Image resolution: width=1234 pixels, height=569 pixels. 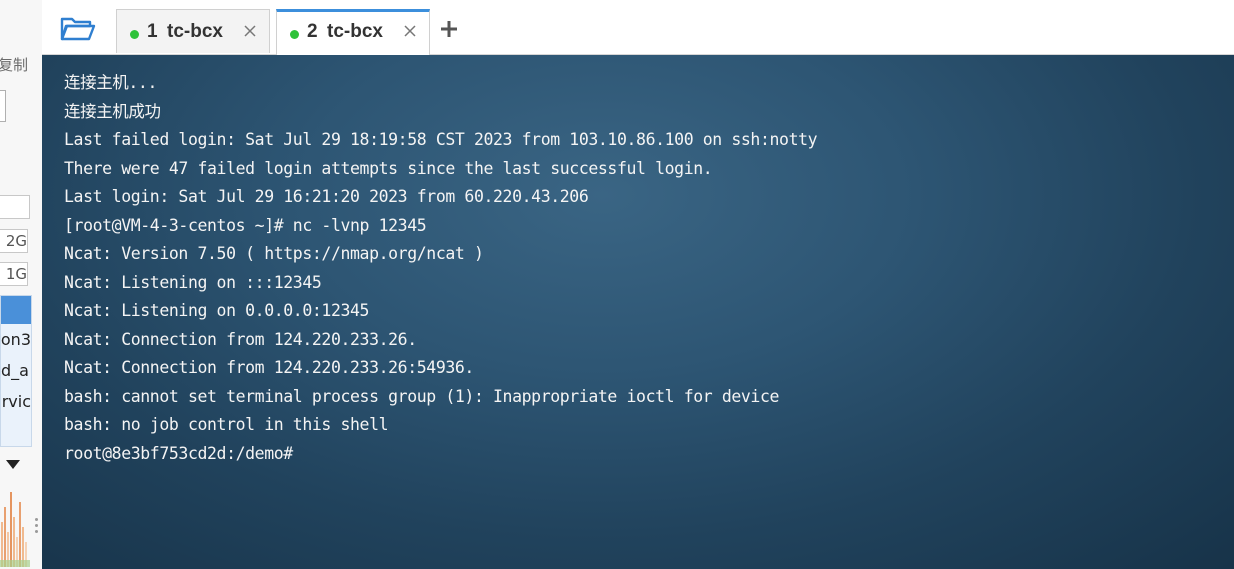 What do you see at coordinates (37, 527) in the screenshot?
I see `splitter-handle-icon` at bounding box center [37, 527].